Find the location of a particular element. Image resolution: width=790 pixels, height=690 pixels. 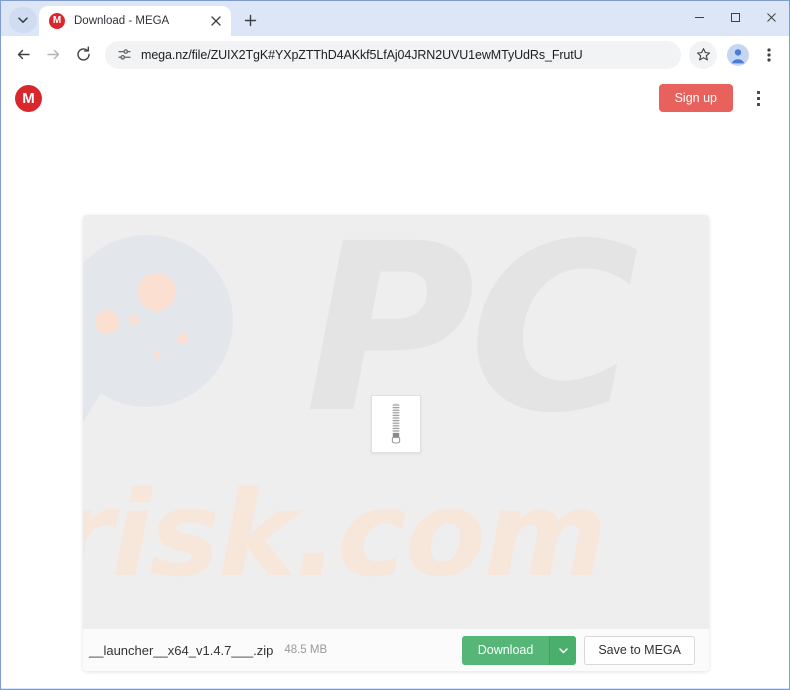

tab-search-icon is located at coordinates (23, 20).